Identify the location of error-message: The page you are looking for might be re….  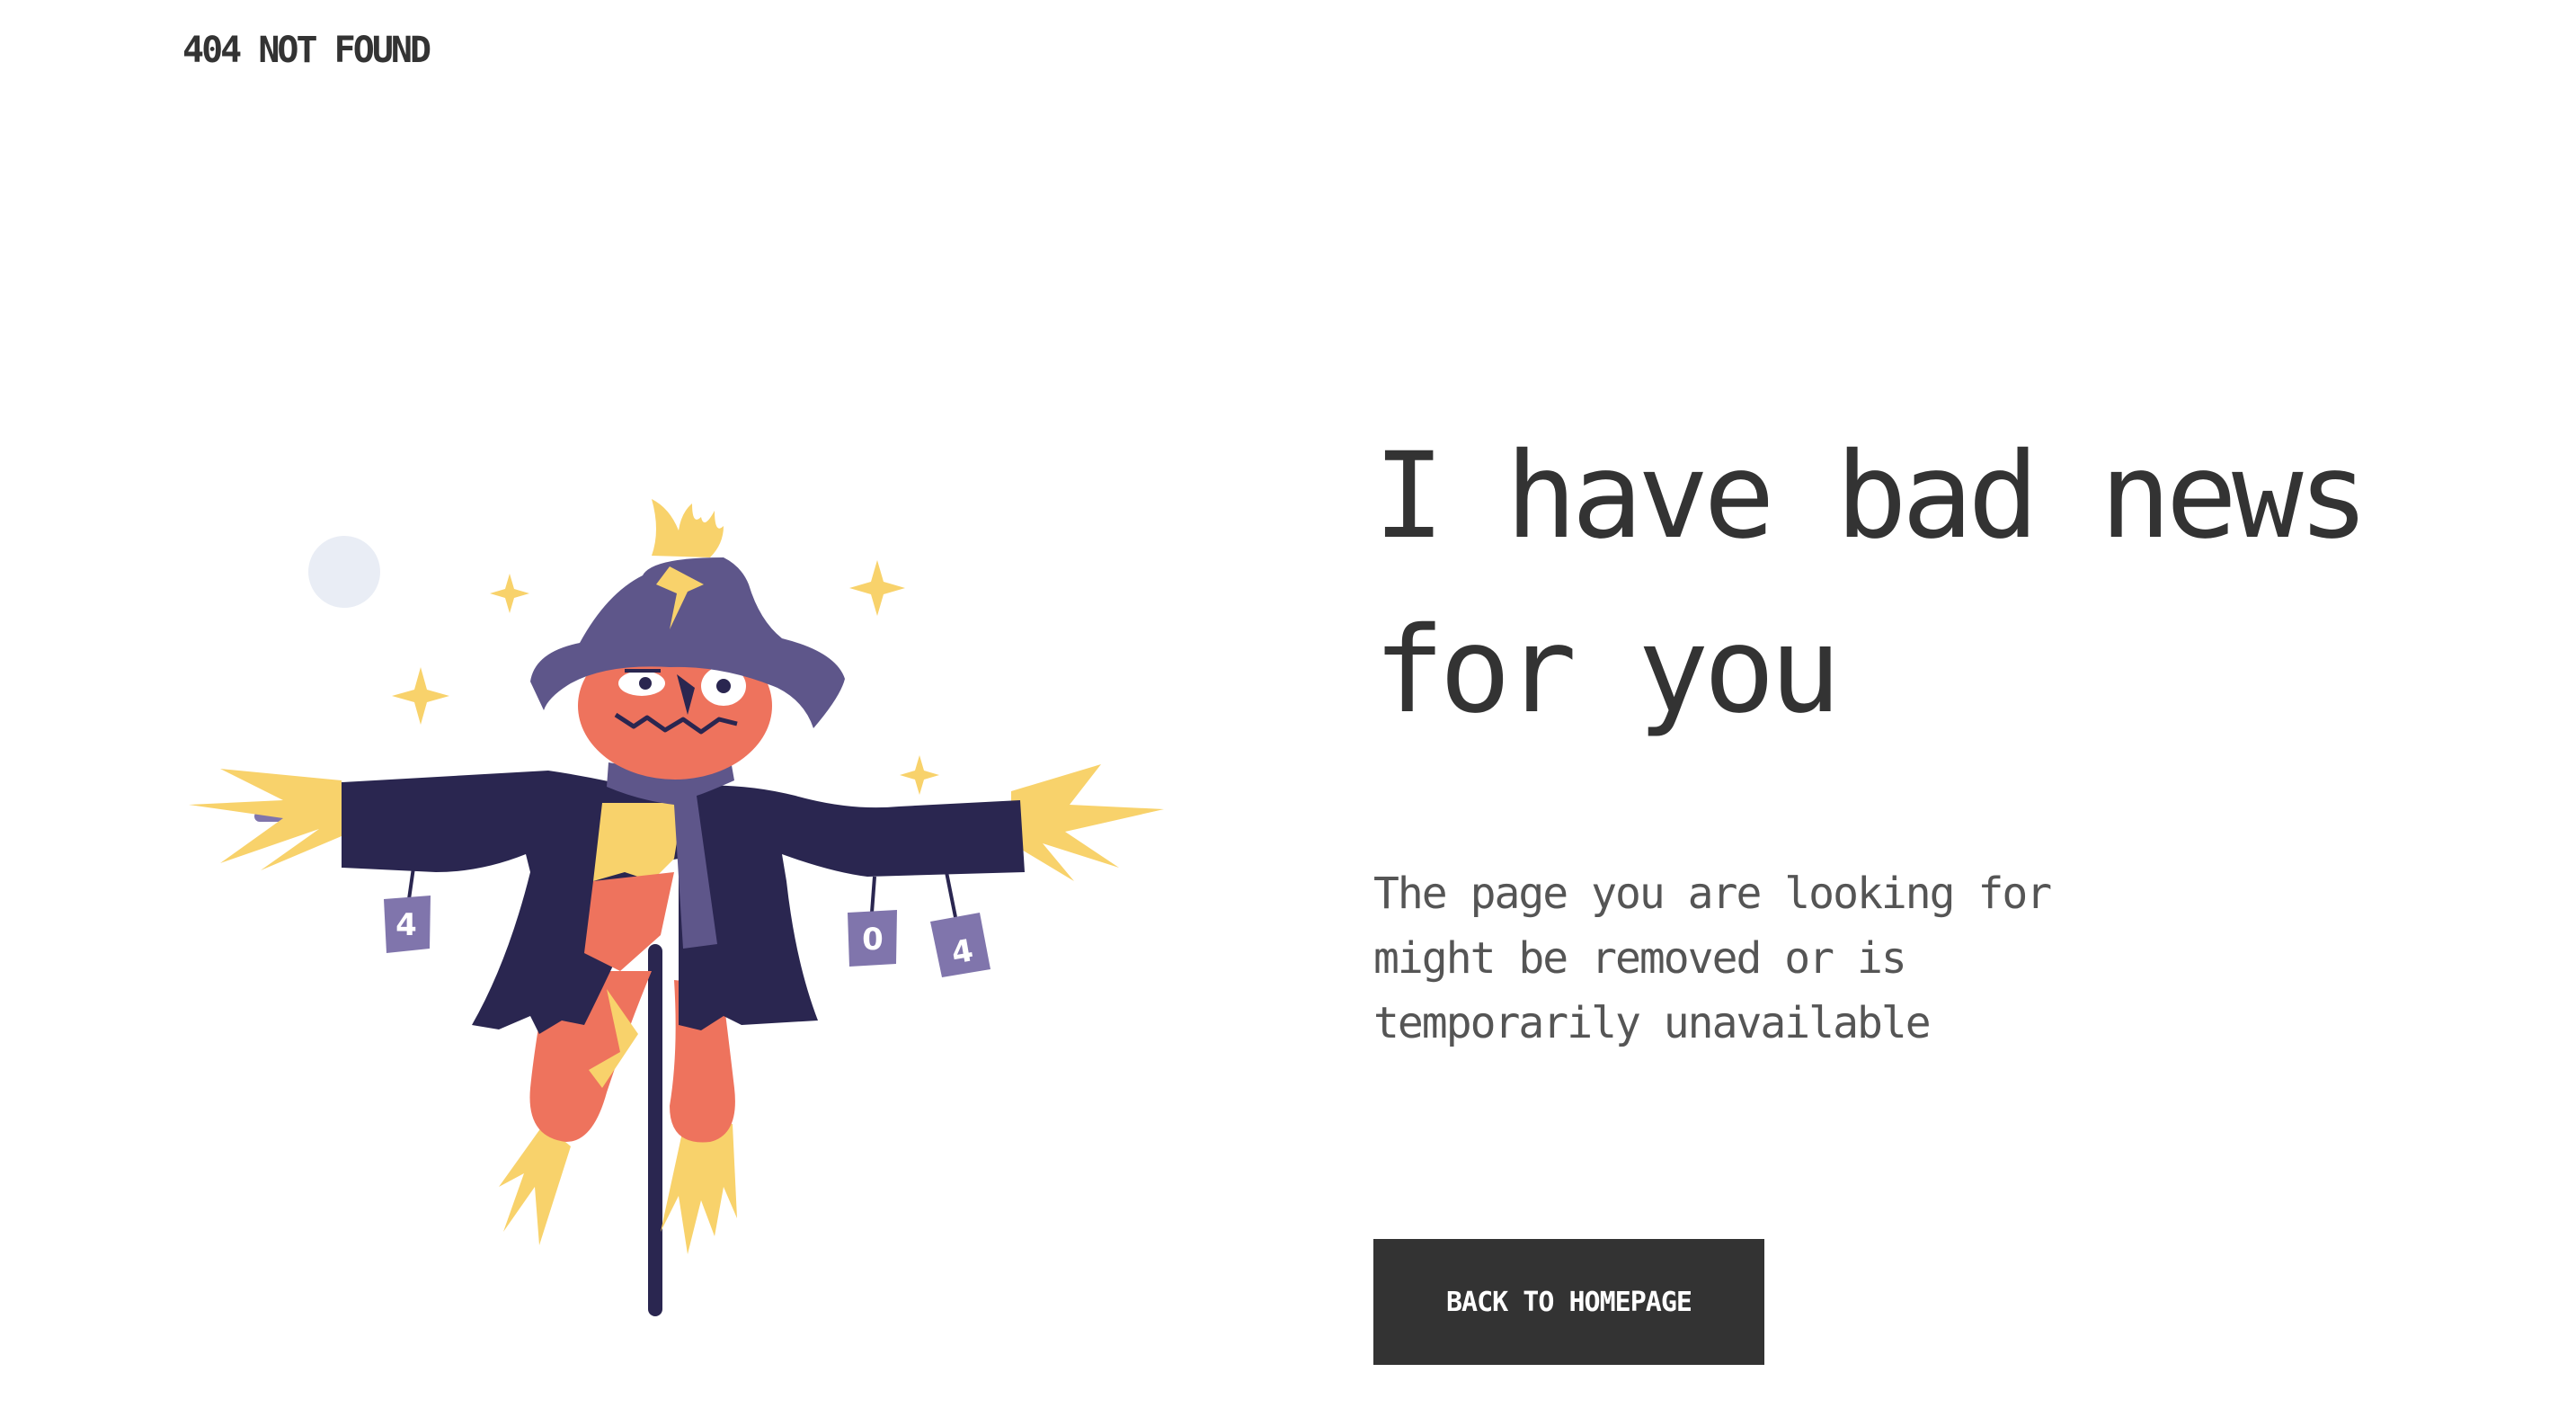
(1712, 959).